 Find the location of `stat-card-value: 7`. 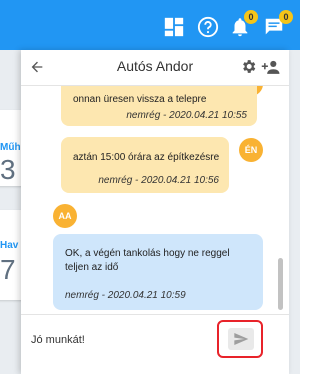

stat-card-value: 7 is located at coordinates (8, 269).